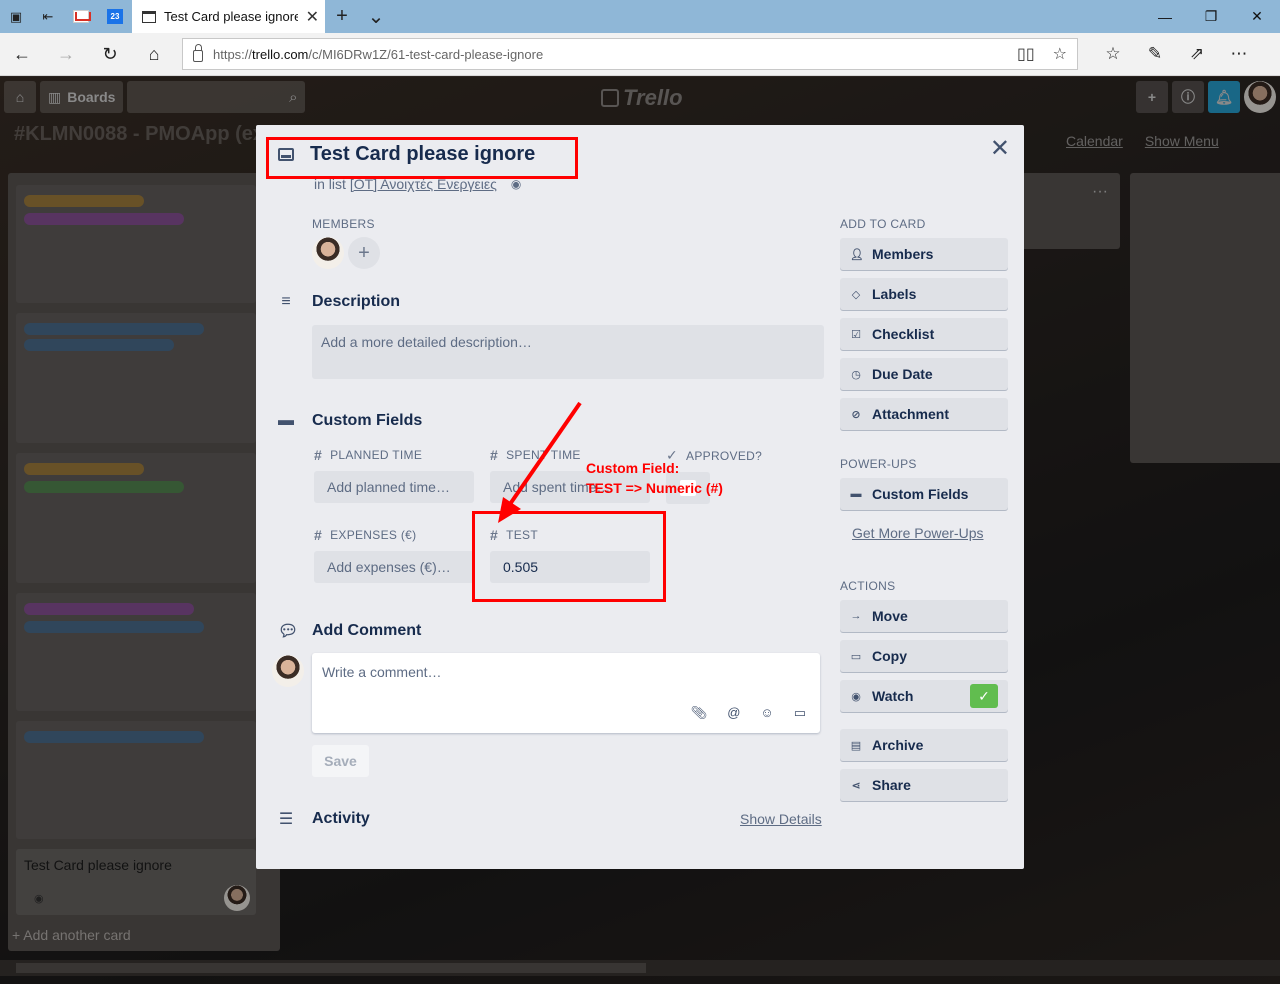 This screenshot has width=1280, height=984. I want to click on tab-title: Test Card please ignore, so click(231, 16).